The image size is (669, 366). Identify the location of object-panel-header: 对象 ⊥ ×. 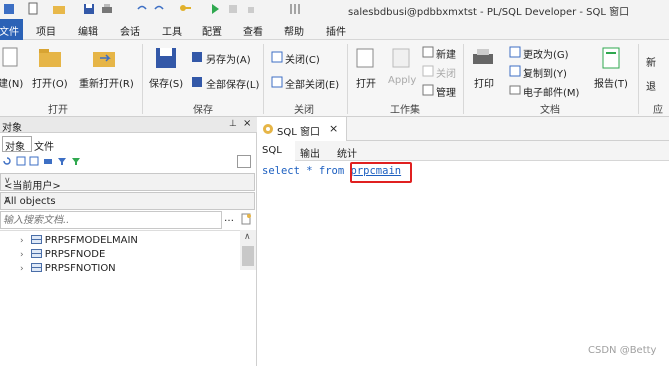
(128, 125).